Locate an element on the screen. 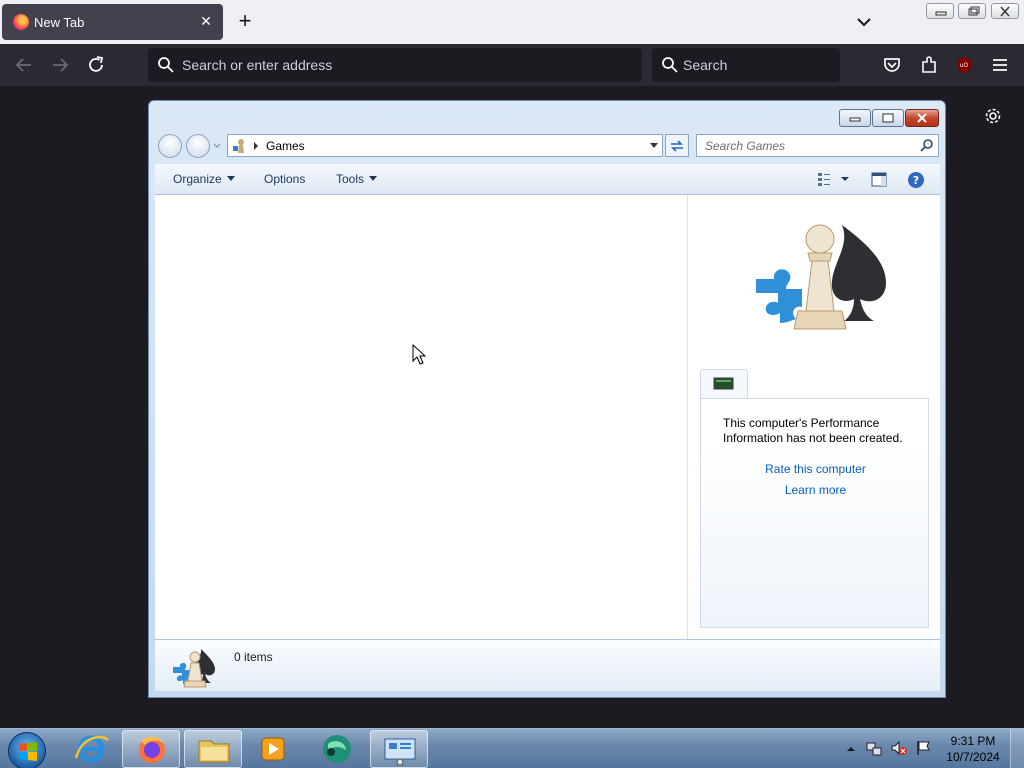 Image resolution: width=1024 pixels, height=768 pixels. media-player-icon is located at coordinates (273, 749).